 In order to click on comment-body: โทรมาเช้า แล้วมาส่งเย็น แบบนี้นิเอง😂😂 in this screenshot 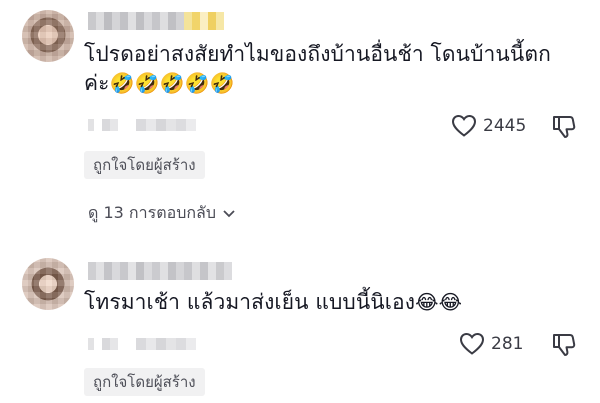, I will do `click(334, 302)`.